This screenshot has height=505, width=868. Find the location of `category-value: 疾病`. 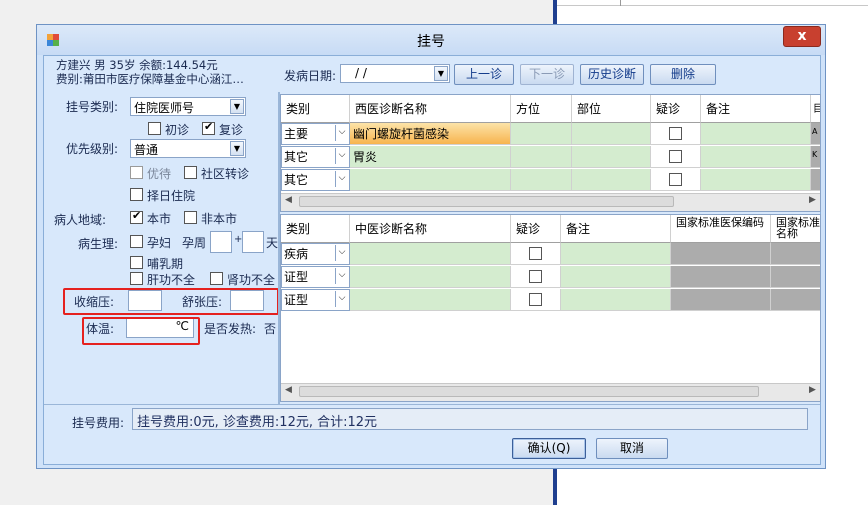

category-value: 疾病 is located at coordinates (296, 254).